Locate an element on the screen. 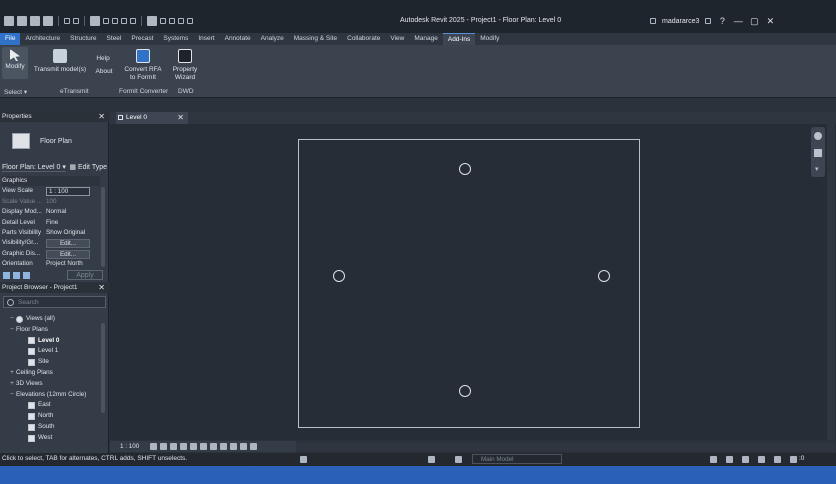 This screenshot has height=484, width=836. tree-item: Site is located at coordinates (50, 362).